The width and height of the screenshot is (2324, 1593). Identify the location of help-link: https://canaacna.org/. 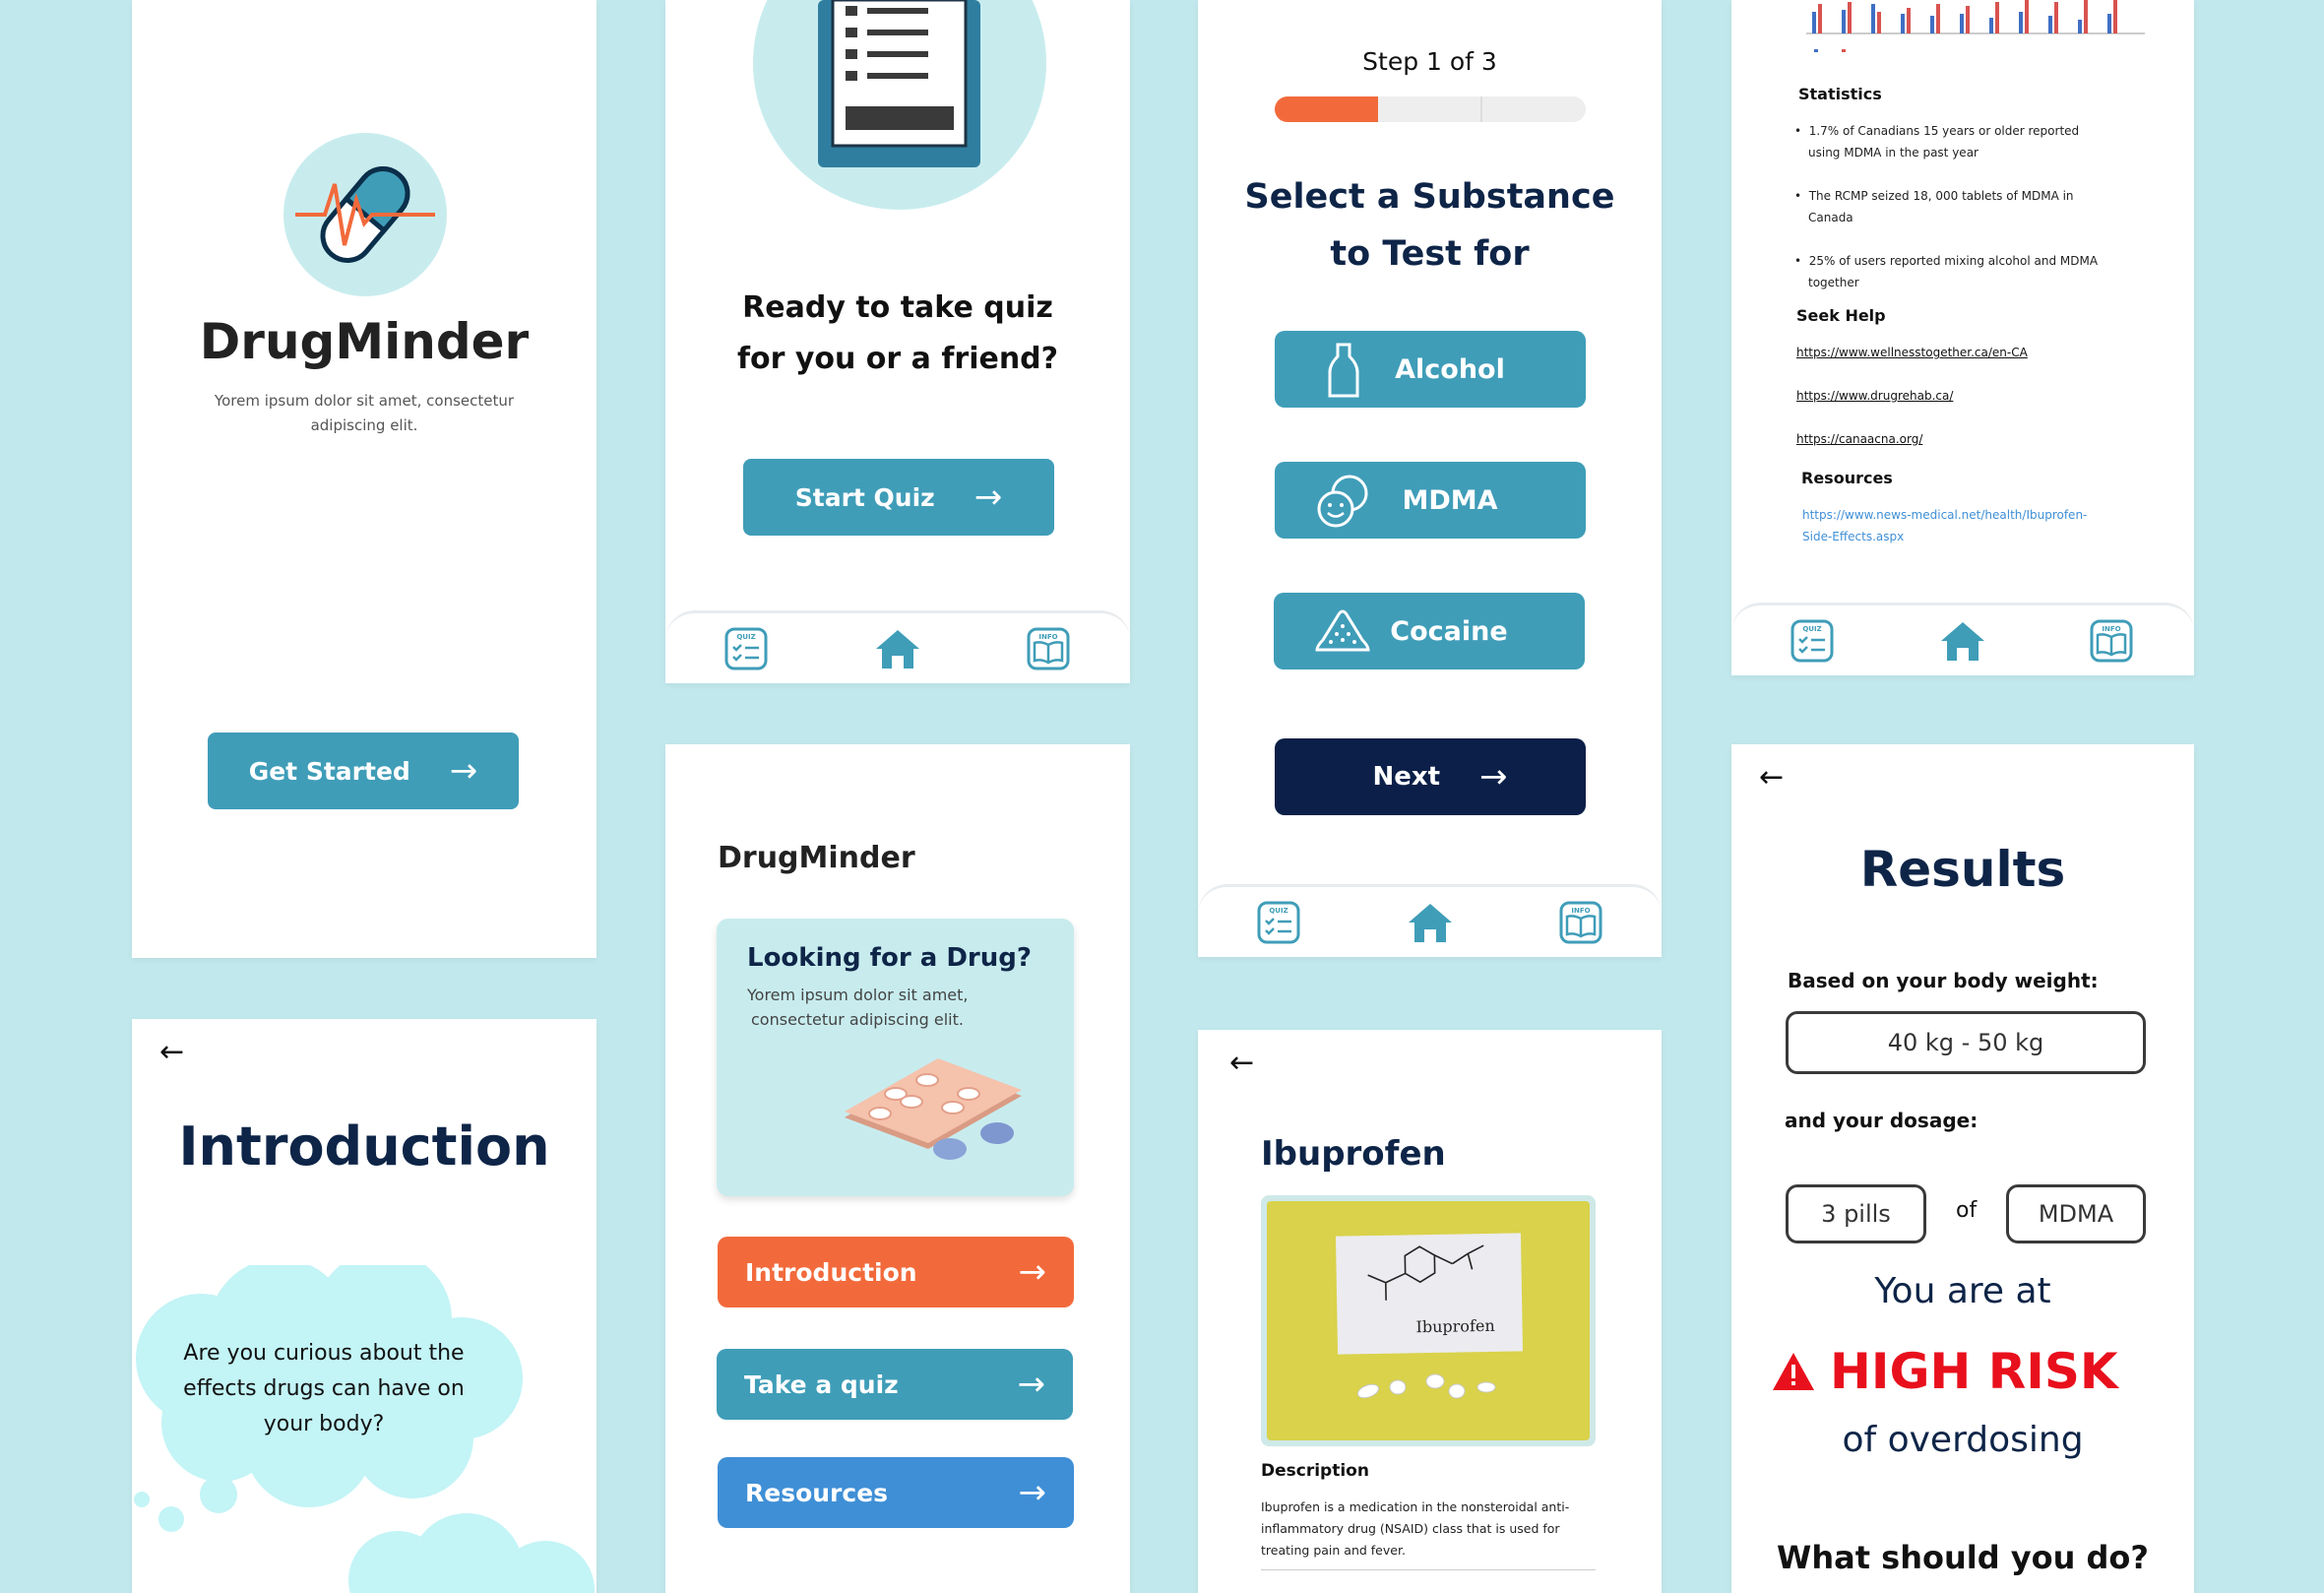
(1859, 439).